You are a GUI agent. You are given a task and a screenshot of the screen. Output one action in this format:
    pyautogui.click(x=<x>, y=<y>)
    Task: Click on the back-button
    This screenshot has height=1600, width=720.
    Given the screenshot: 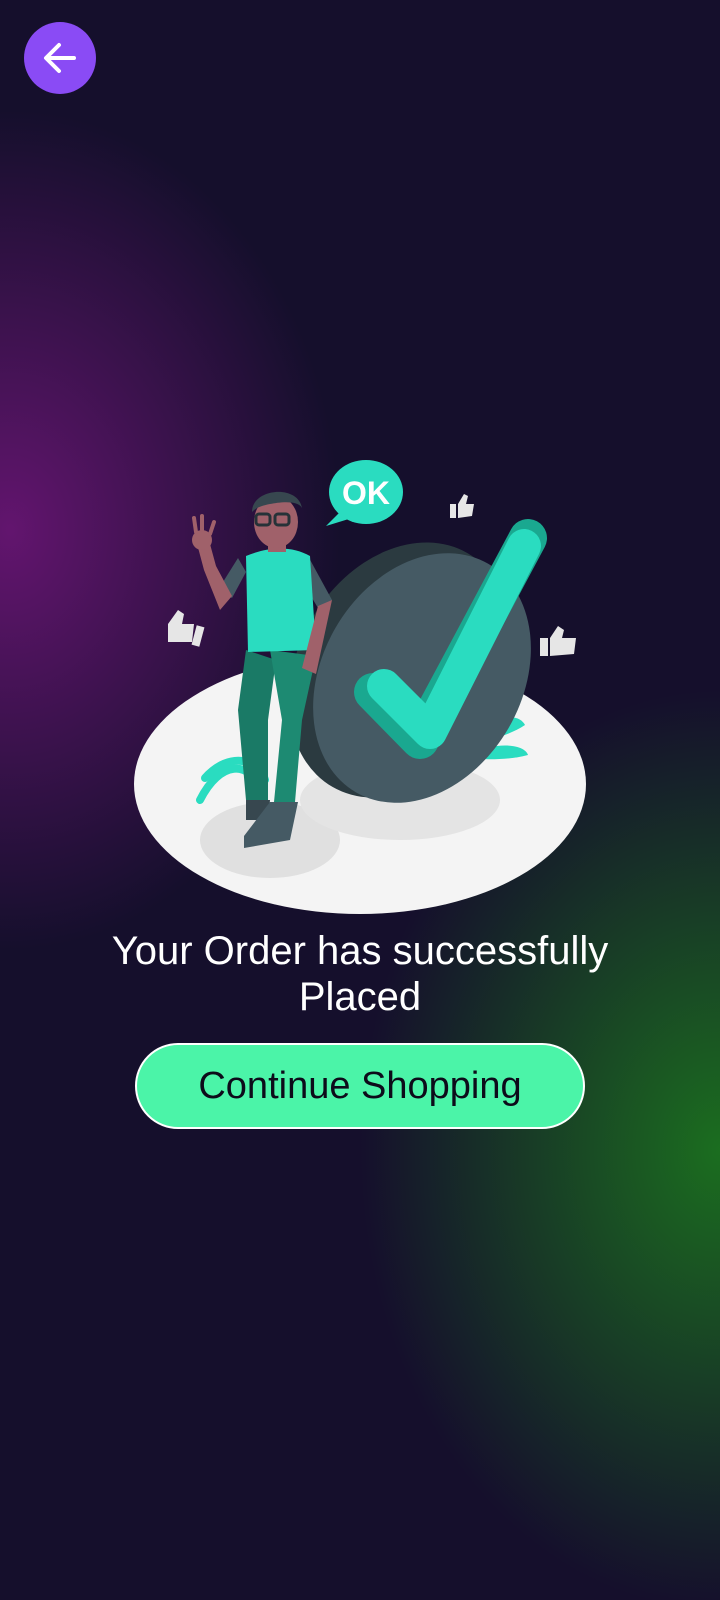 What is the action you would take?
    pyautogui.click(x=60, y=58)
    